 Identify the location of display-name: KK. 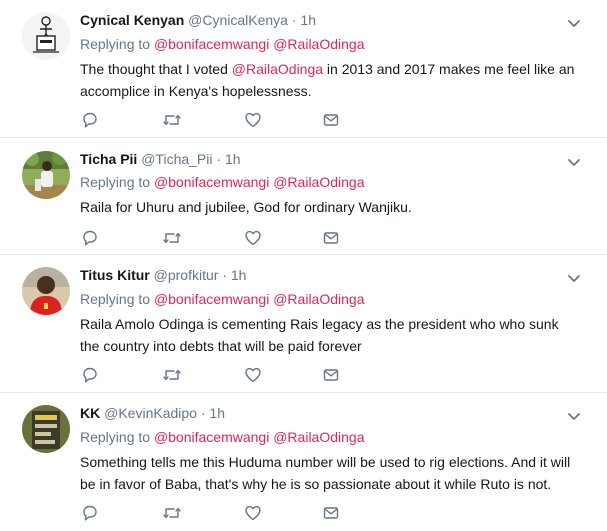
(90, 413).